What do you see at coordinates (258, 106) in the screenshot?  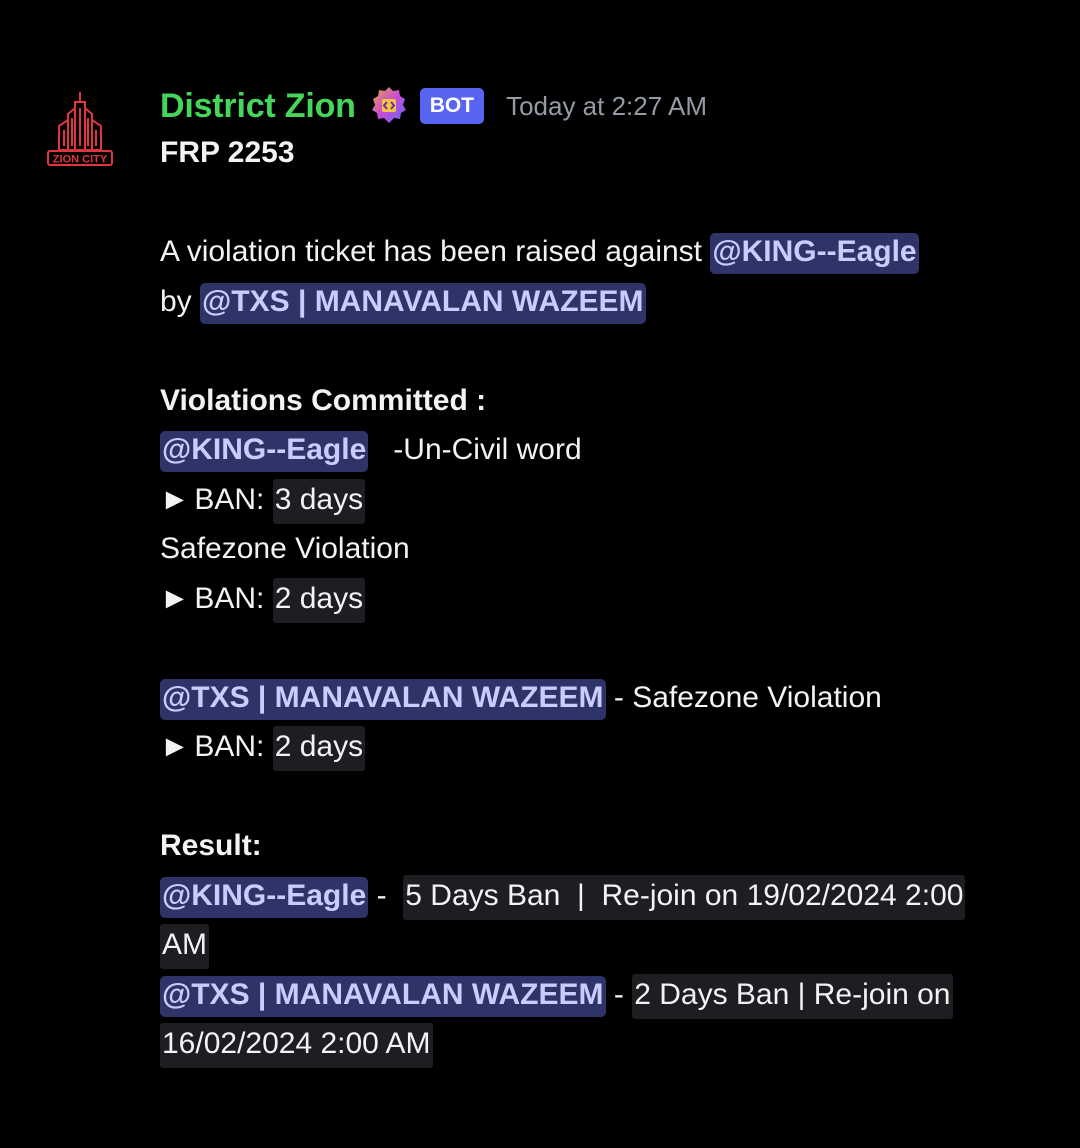 I see `author-name: District Zion` at bounding box center [258, 106].